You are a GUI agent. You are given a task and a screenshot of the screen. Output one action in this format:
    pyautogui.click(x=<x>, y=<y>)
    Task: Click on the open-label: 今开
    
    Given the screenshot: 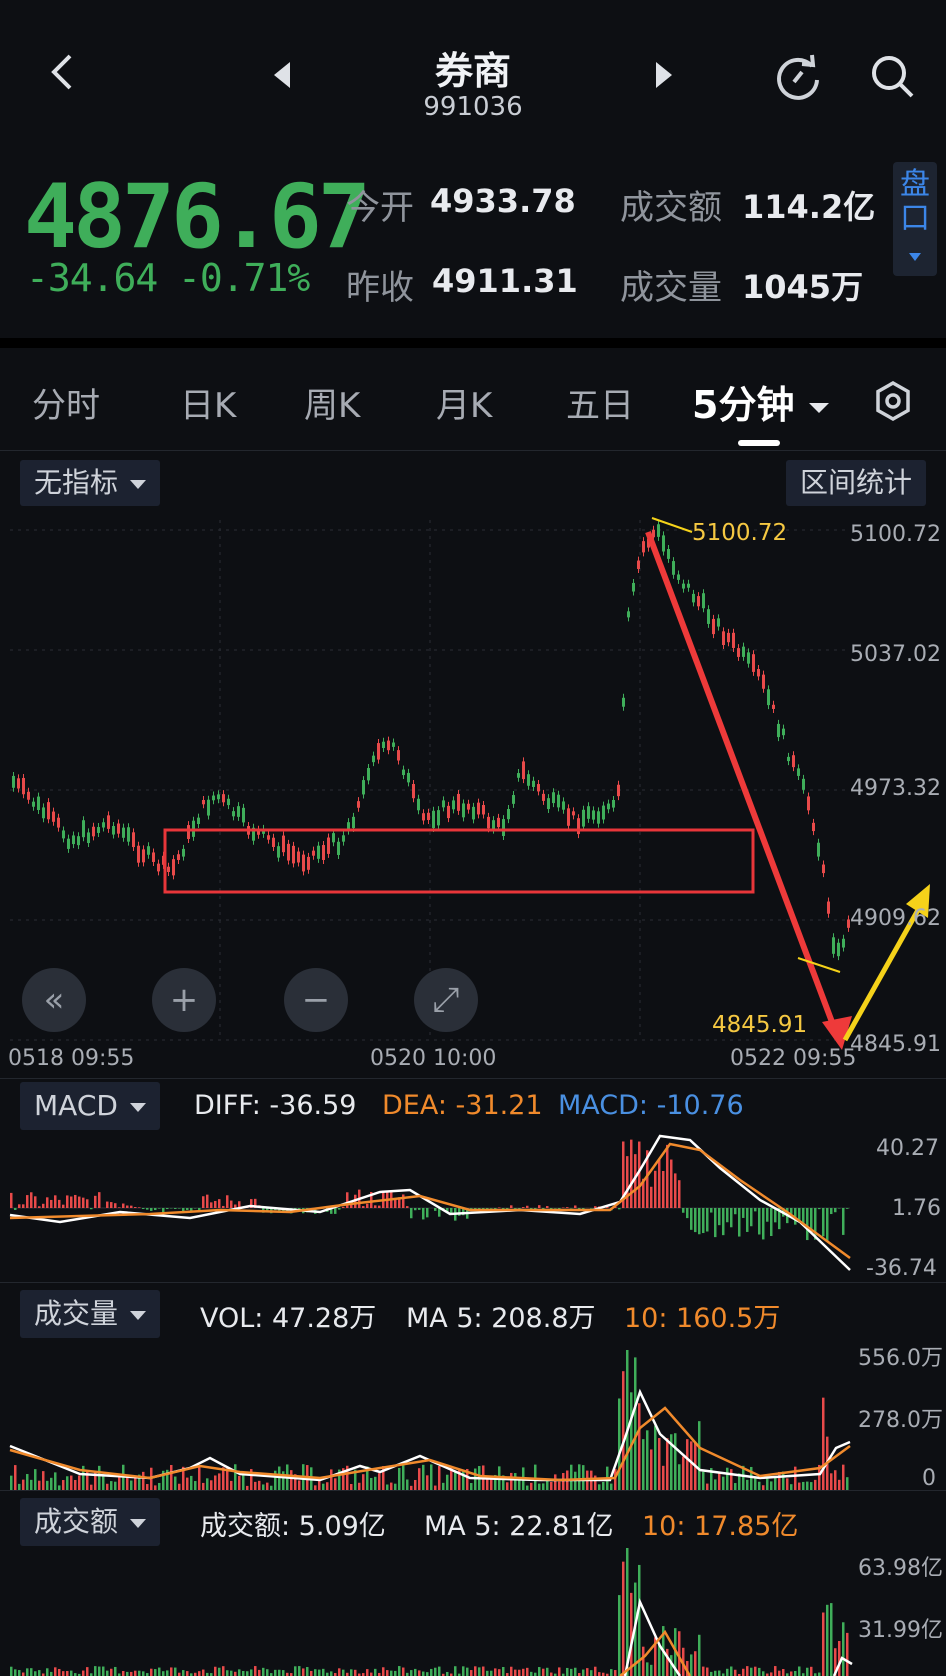 What is the action you would take?
    pyautogui.click(x=380, y=208)
    